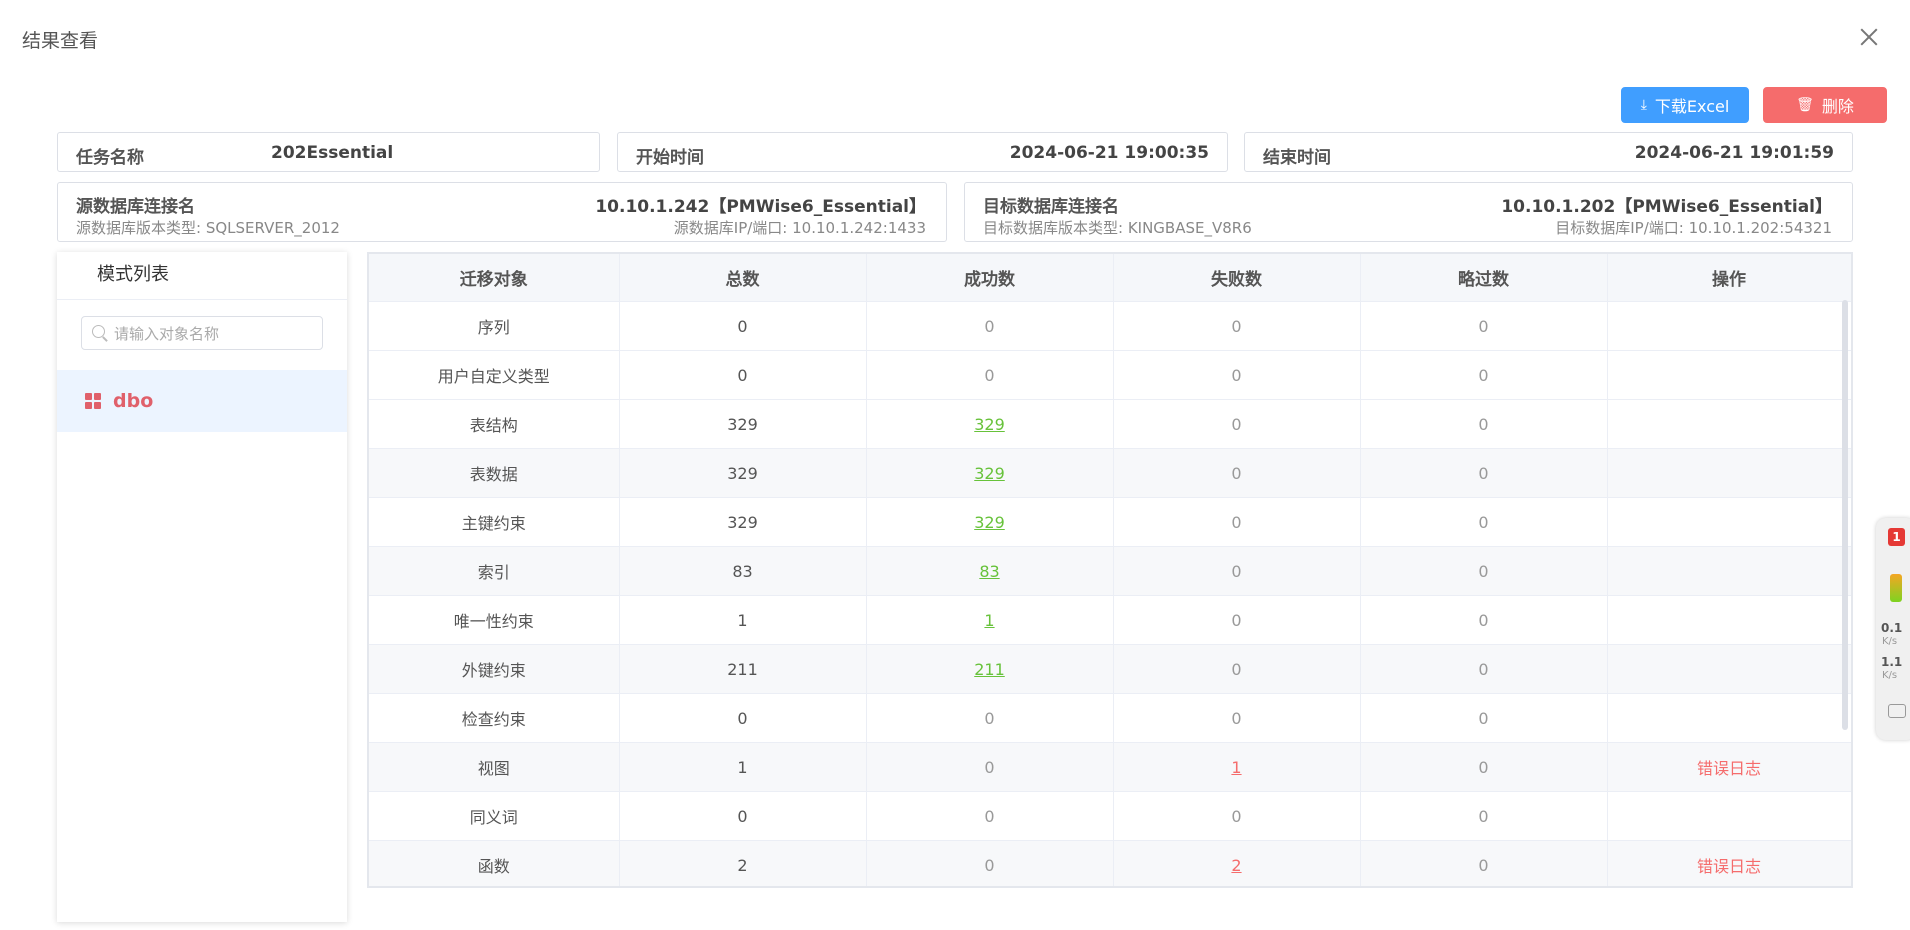 This screenshot has width=1910, height=930. What do you see at coordinates (494, 767) in the screenshot?
I see `cell-object: 视图` at bounding box center [494, 767].